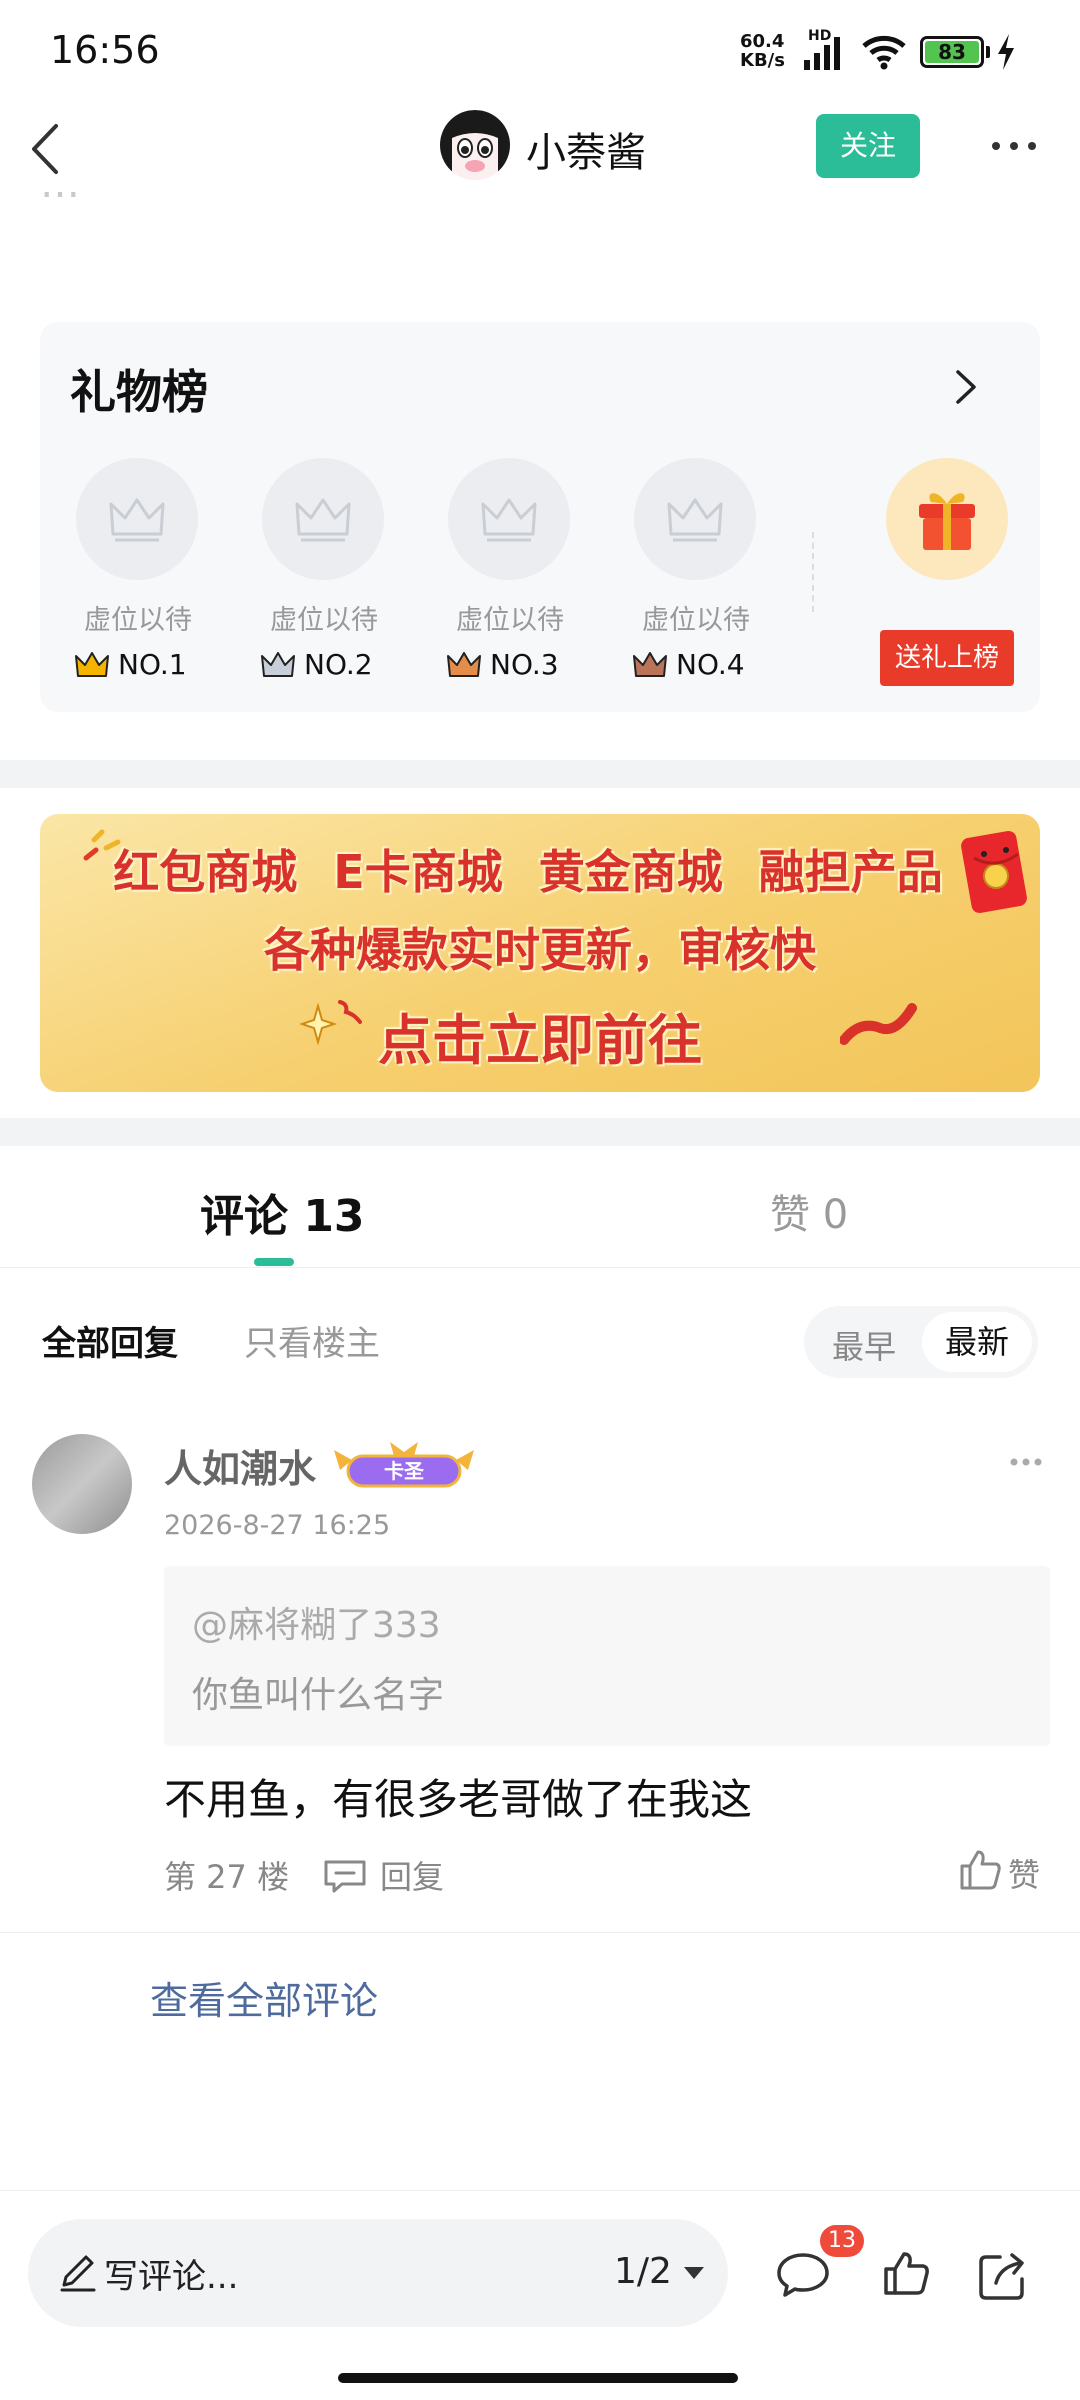 Image resolution: width=1080 pixels, height=2400 pixels. What do you see at coordinates (316, 1622) in the screenshot?
I see `quoted-user: @麻将糊了333` at bounding box center [316, 1622].